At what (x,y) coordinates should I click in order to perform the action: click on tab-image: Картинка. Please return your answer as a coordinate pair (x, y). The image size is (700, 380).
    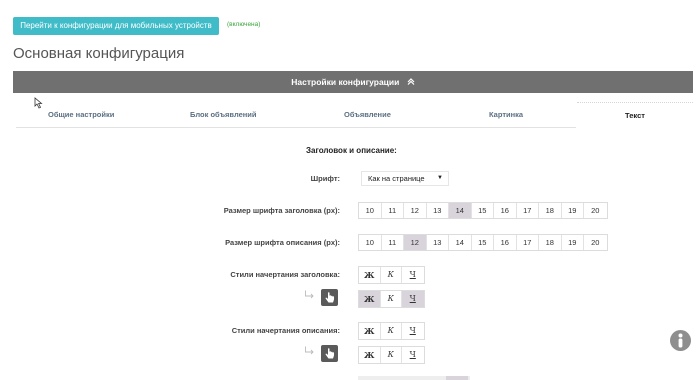
    Looking at the image, I should click on (506, 114).